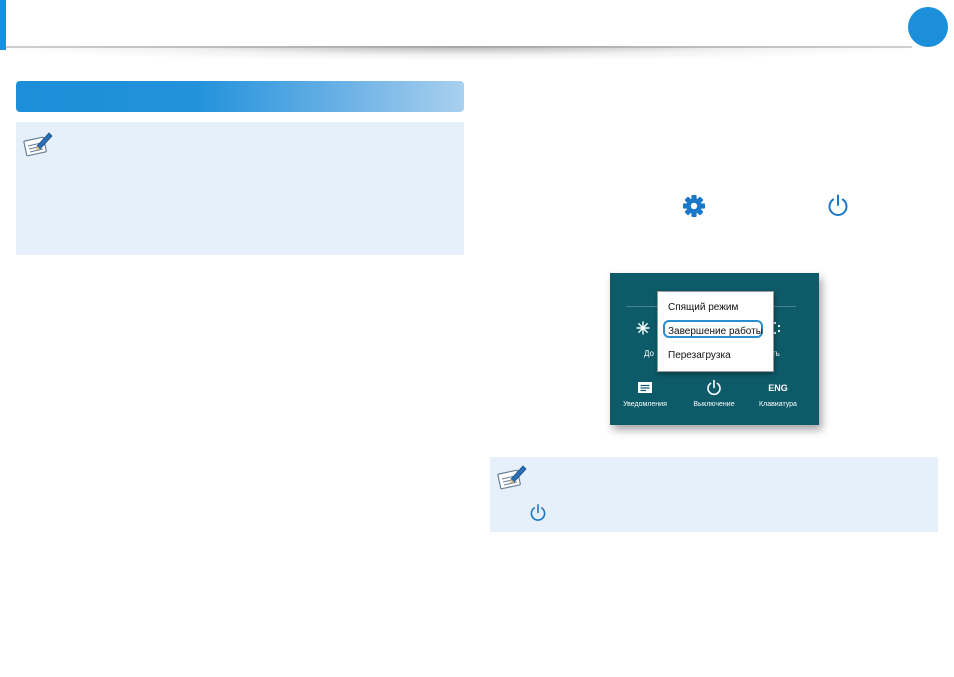 This screenshot has height=677, width=954. I want to click on note-box-right, so click(714, 494).